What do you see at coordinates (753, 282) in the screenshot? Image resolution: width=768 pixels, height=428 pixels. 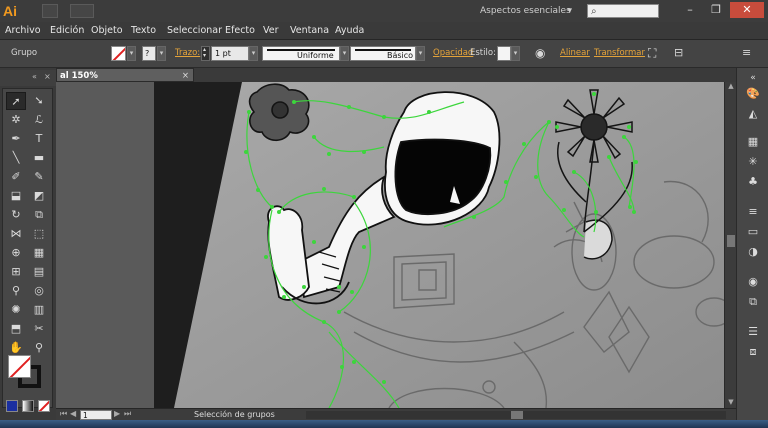 I see `appearance-panel-icon: ◉` at bounding box center [753, 282].